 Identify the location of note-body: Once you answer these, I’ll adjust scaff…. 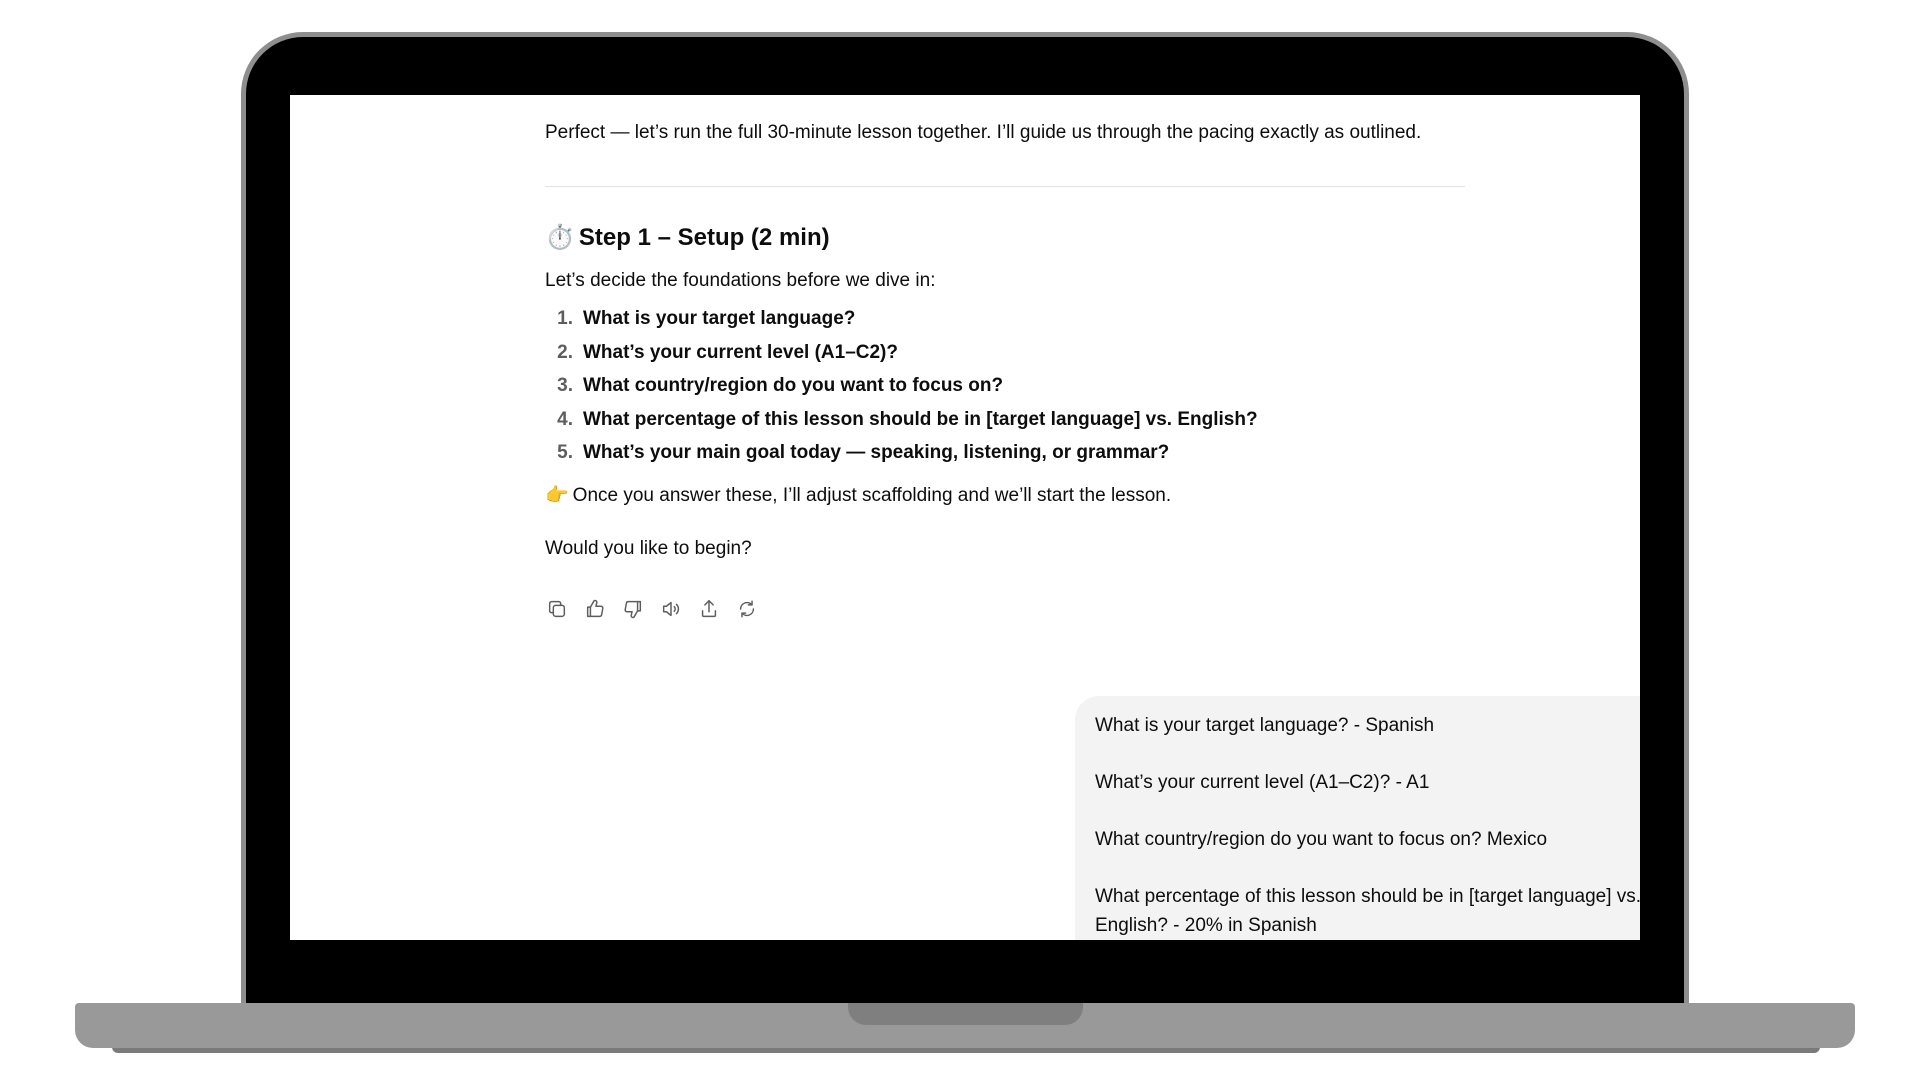
(872, 495).